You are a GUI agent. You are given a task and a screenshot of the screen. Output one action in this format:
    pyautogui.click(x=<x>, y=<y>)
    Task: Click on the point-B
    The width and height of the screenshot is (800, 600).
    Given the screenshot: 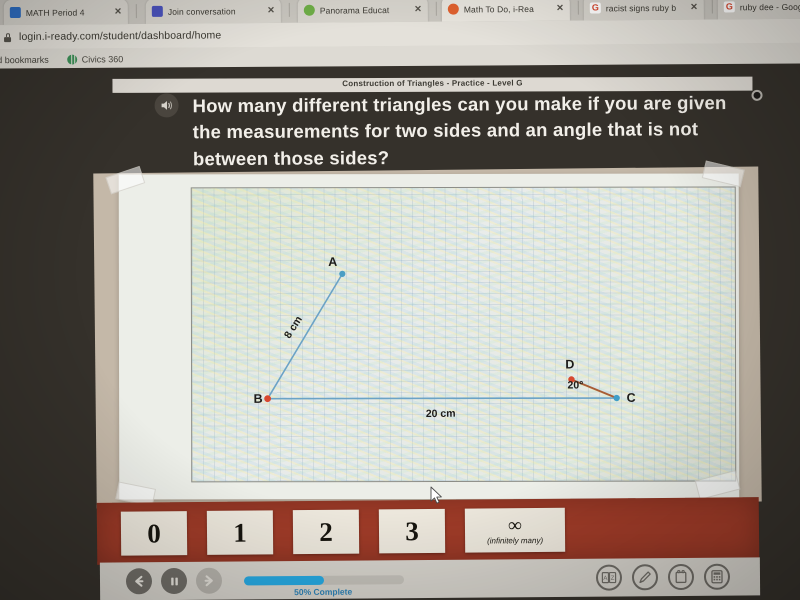 What is the action you would take?
    pyautogui.click(x=268, y=399)
    